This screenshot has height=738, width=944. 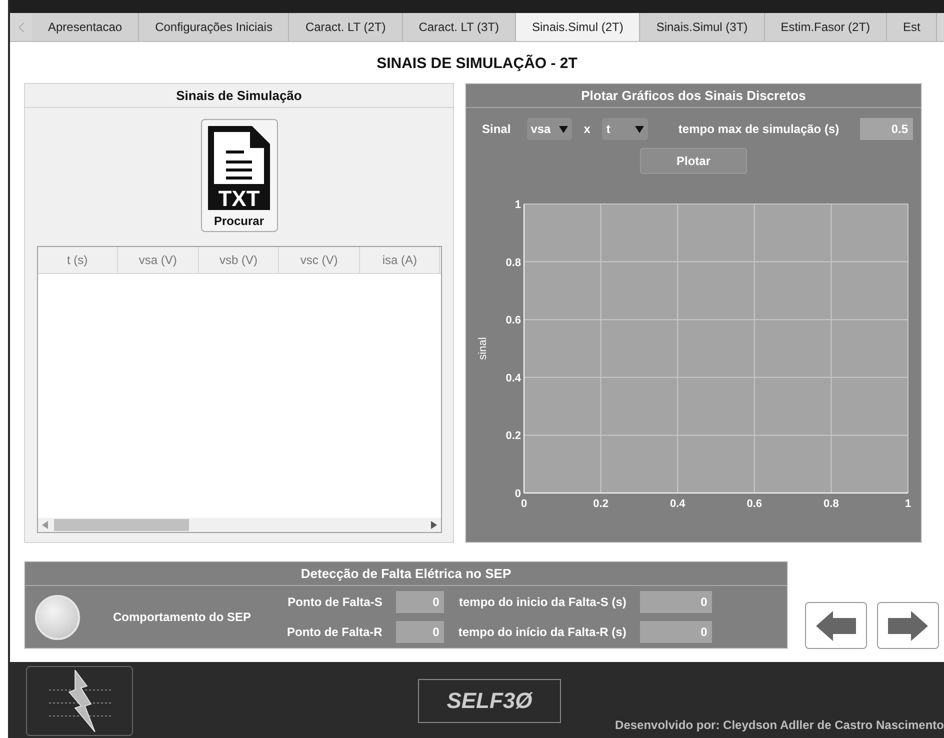 What do you see at coordinates (182, 617) in the screenshot?
I see `lamp-label: Comportamento do SEP` at bounding box center [182, 617].